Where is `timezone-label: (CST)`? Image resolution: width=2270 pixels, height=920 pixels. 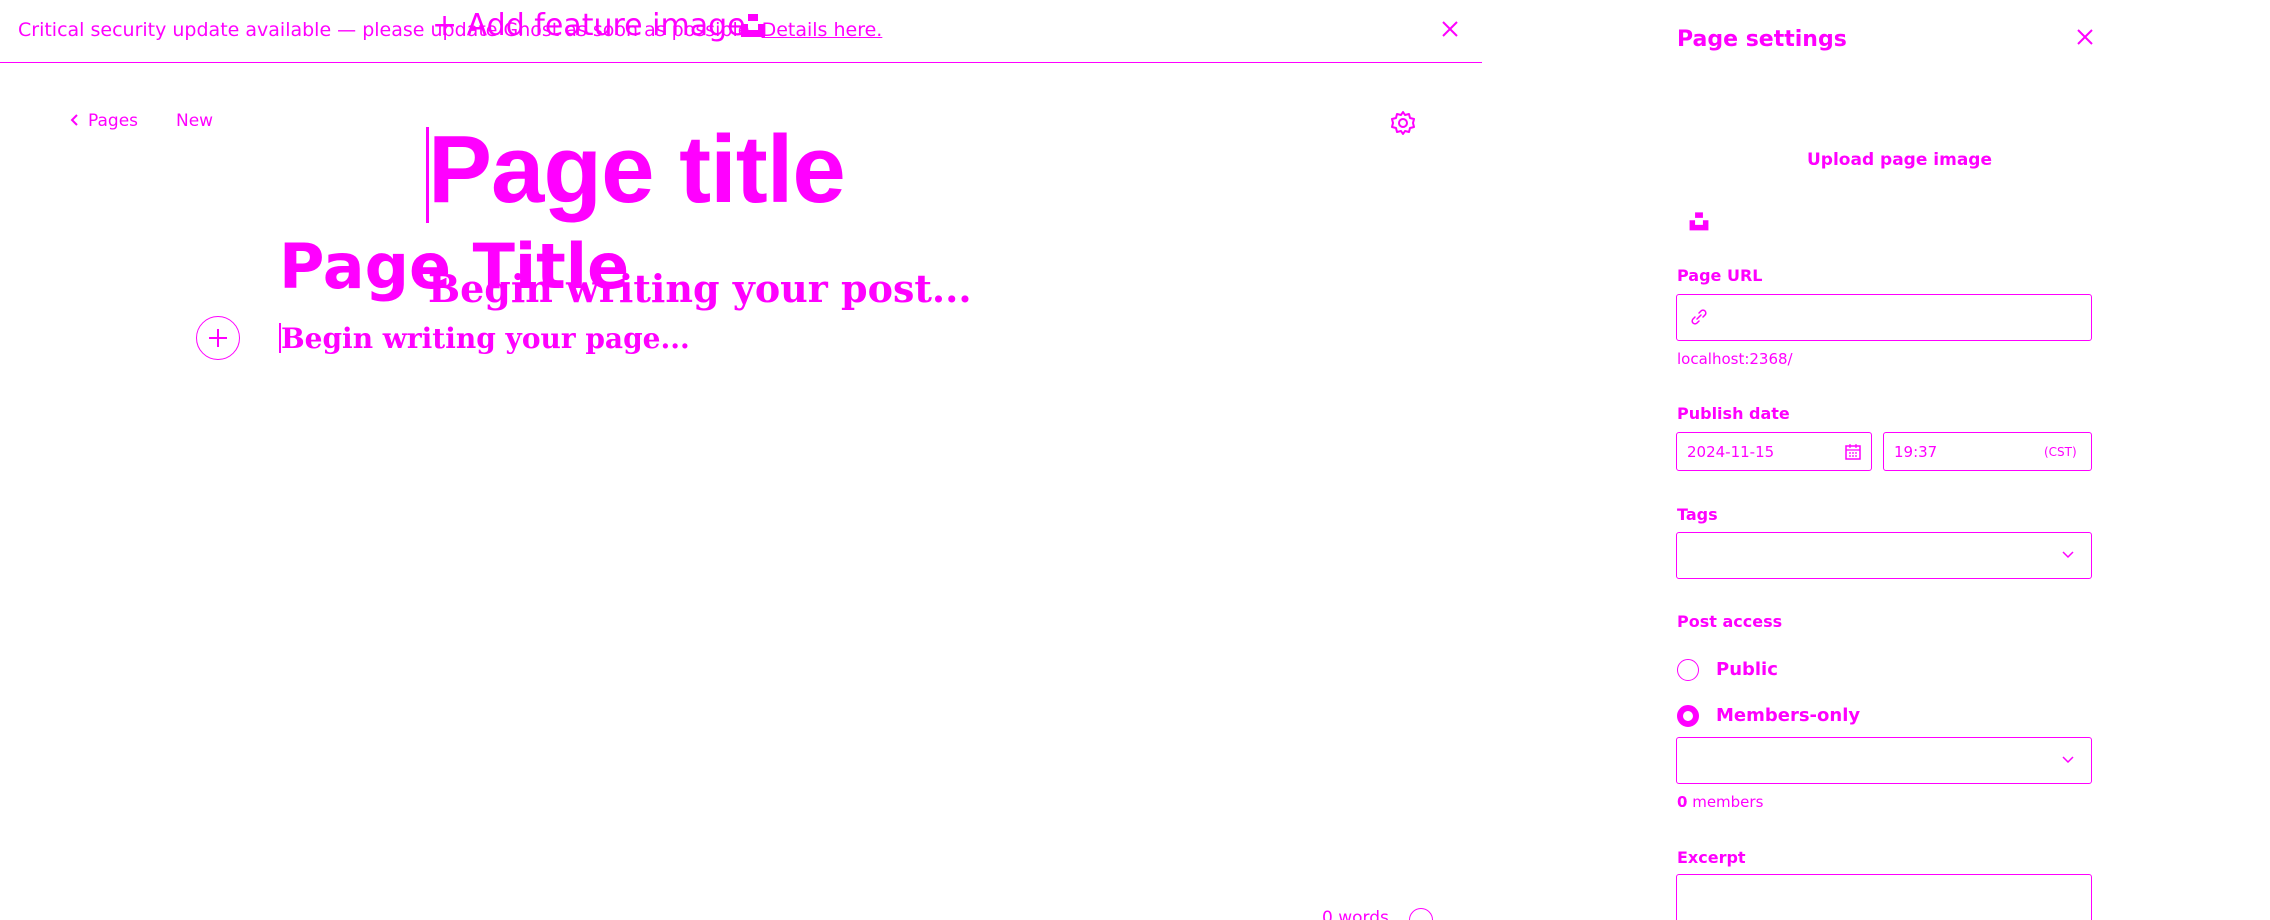 timezone-label: (CST) is located at coordinates (2060, 452).